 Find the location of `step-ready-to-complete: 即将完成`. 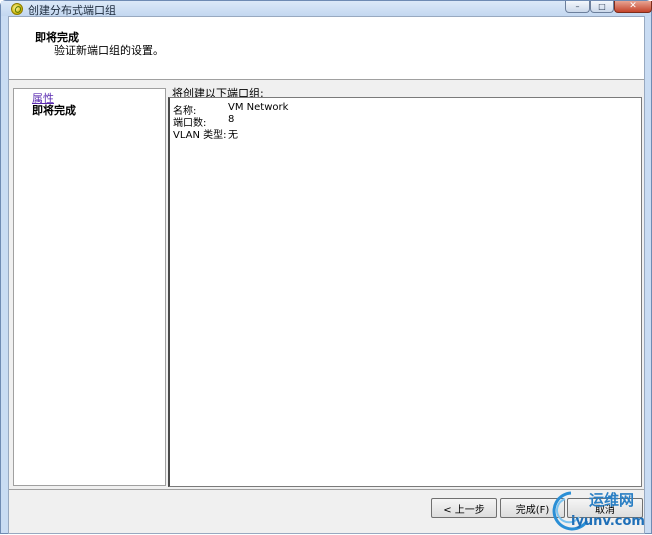

step-ready-to-complete: 即将完成 is located at coordinates (54, 110).